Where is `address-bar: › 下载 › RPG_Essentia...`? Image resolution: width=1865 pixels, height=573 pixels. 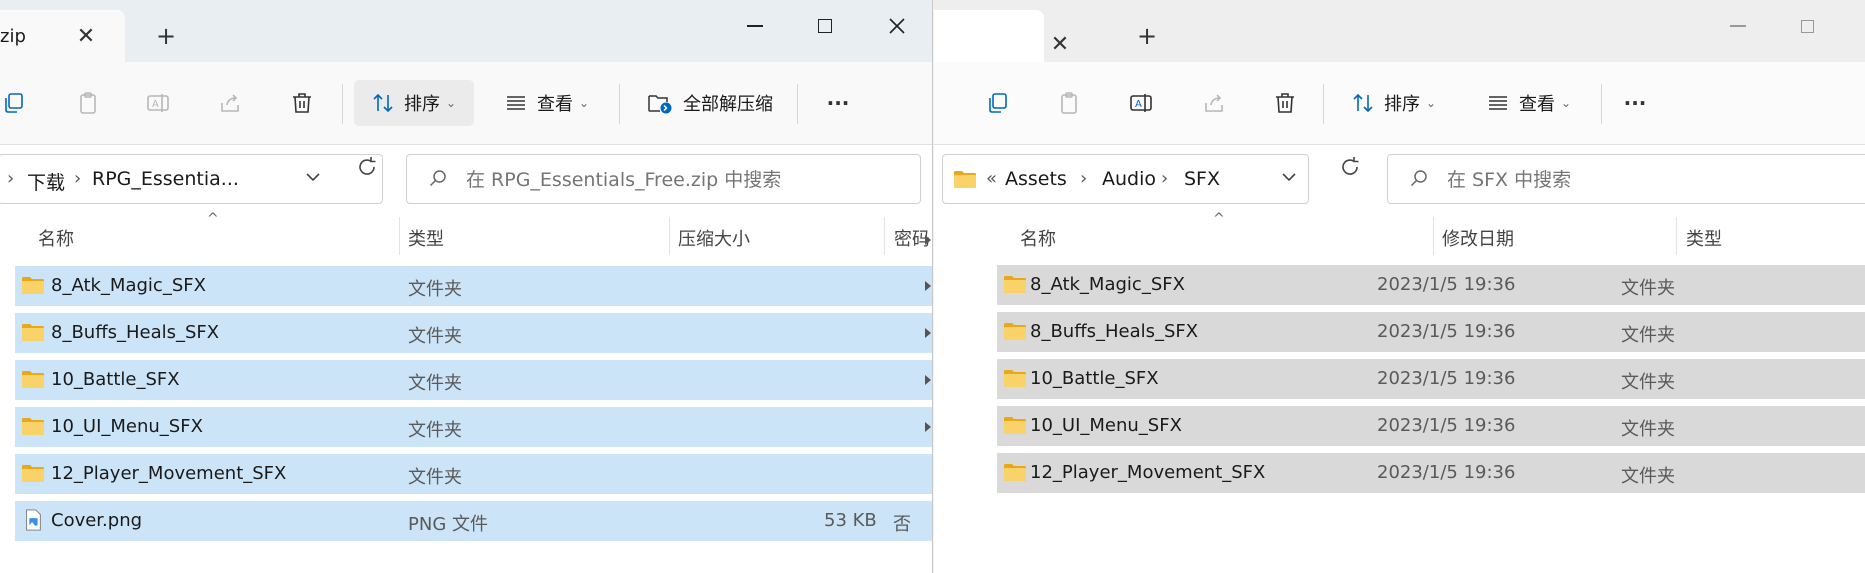 address-bar: › 下载 › RPG_Essentia... is located at coordinates (191, 179).